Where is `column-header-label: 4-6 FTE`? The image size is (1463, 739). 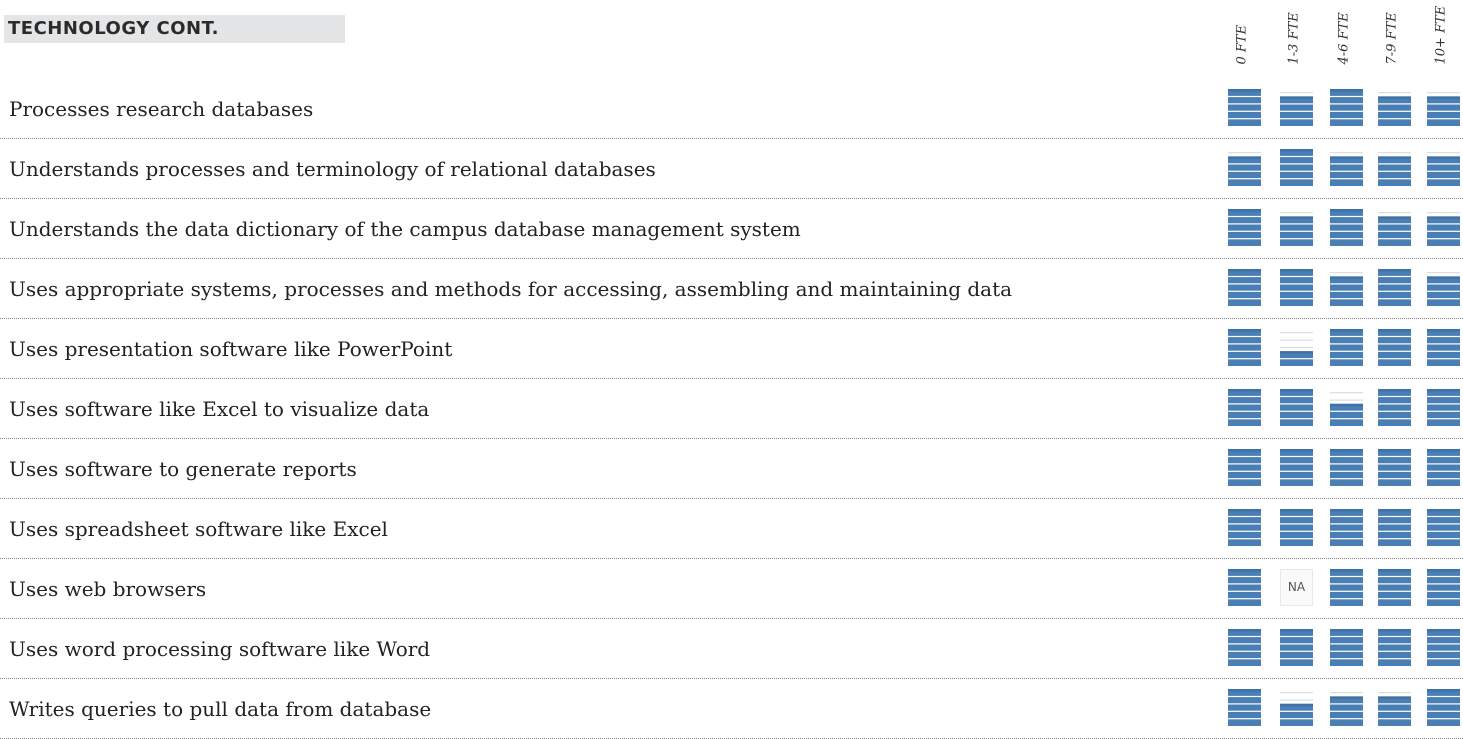
column-header-label: 4-6 FTE is located at coordinates (1344, 38).